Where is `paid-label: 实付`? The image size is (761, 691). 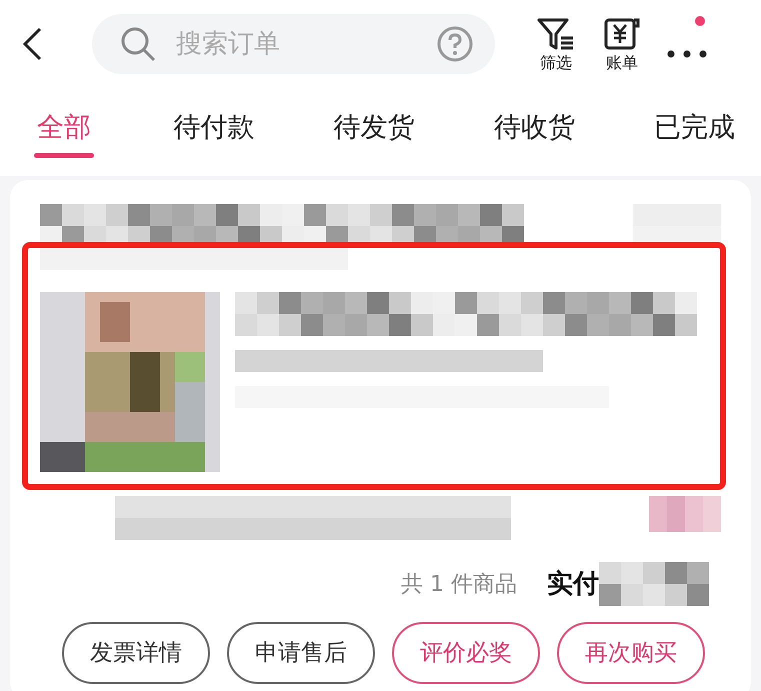 paid-label: 实付 is located at coordinates (573, 584).